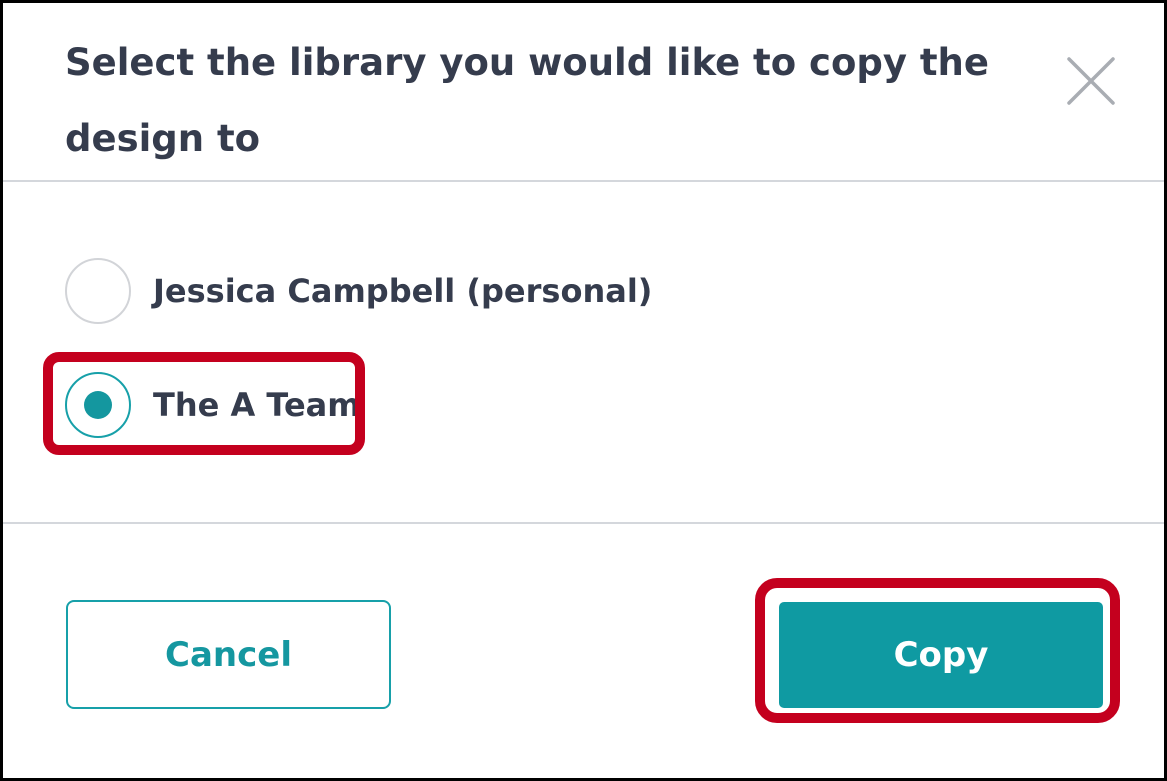 The width and height of the screenshot is (1167, 781). What do you see at coordinates (228, 654) in the screenshot?
I see `cancel-button: Cancel` at bounding box center [228, 654].